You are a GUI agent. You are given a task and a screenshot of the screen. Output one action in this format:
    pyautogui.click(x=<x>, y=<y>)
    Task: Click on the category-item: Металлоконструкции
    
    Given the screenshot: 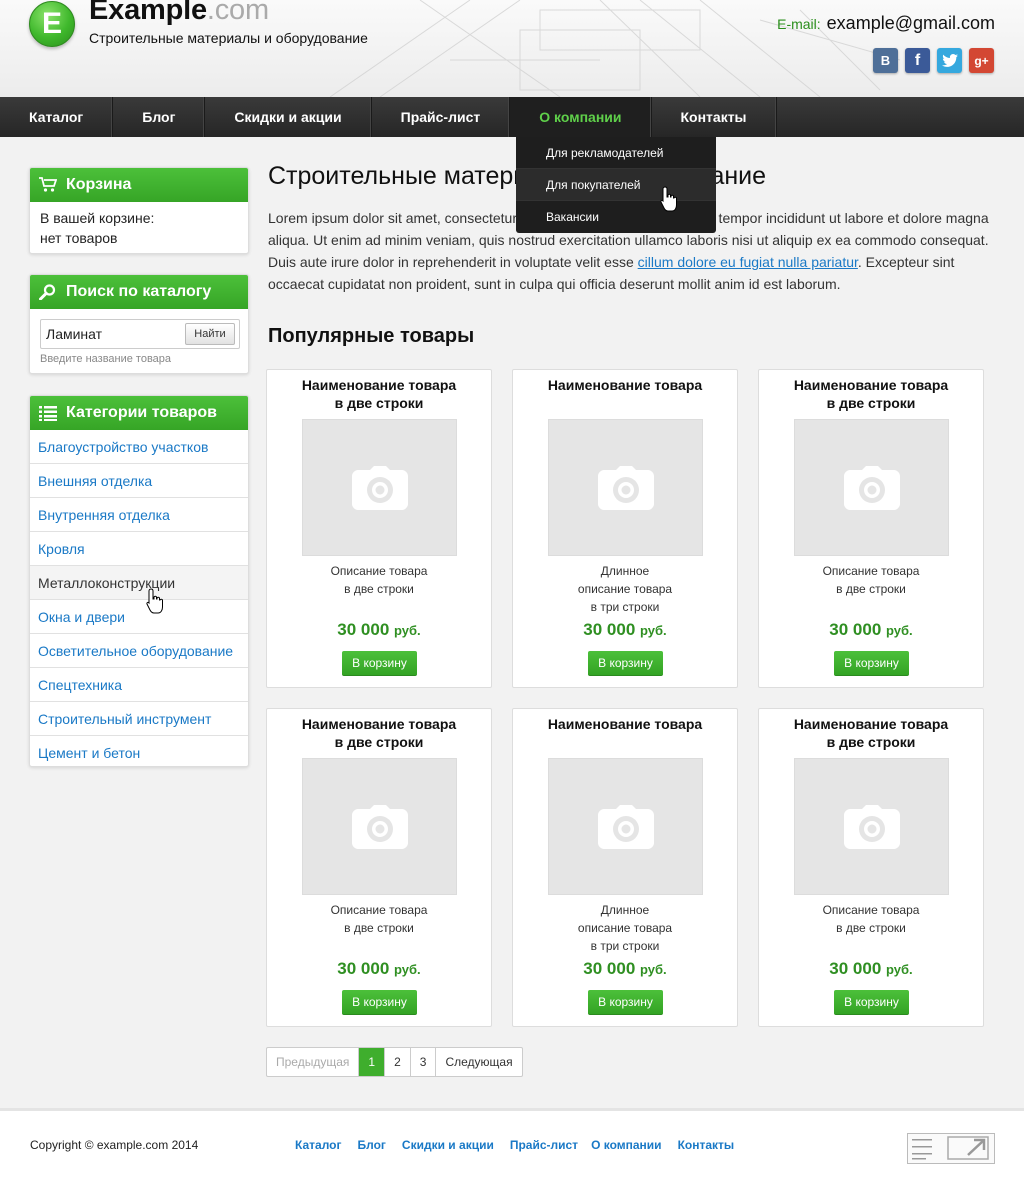 What is the action you would take?
    pyautogui.click(x=139, y=583)
    